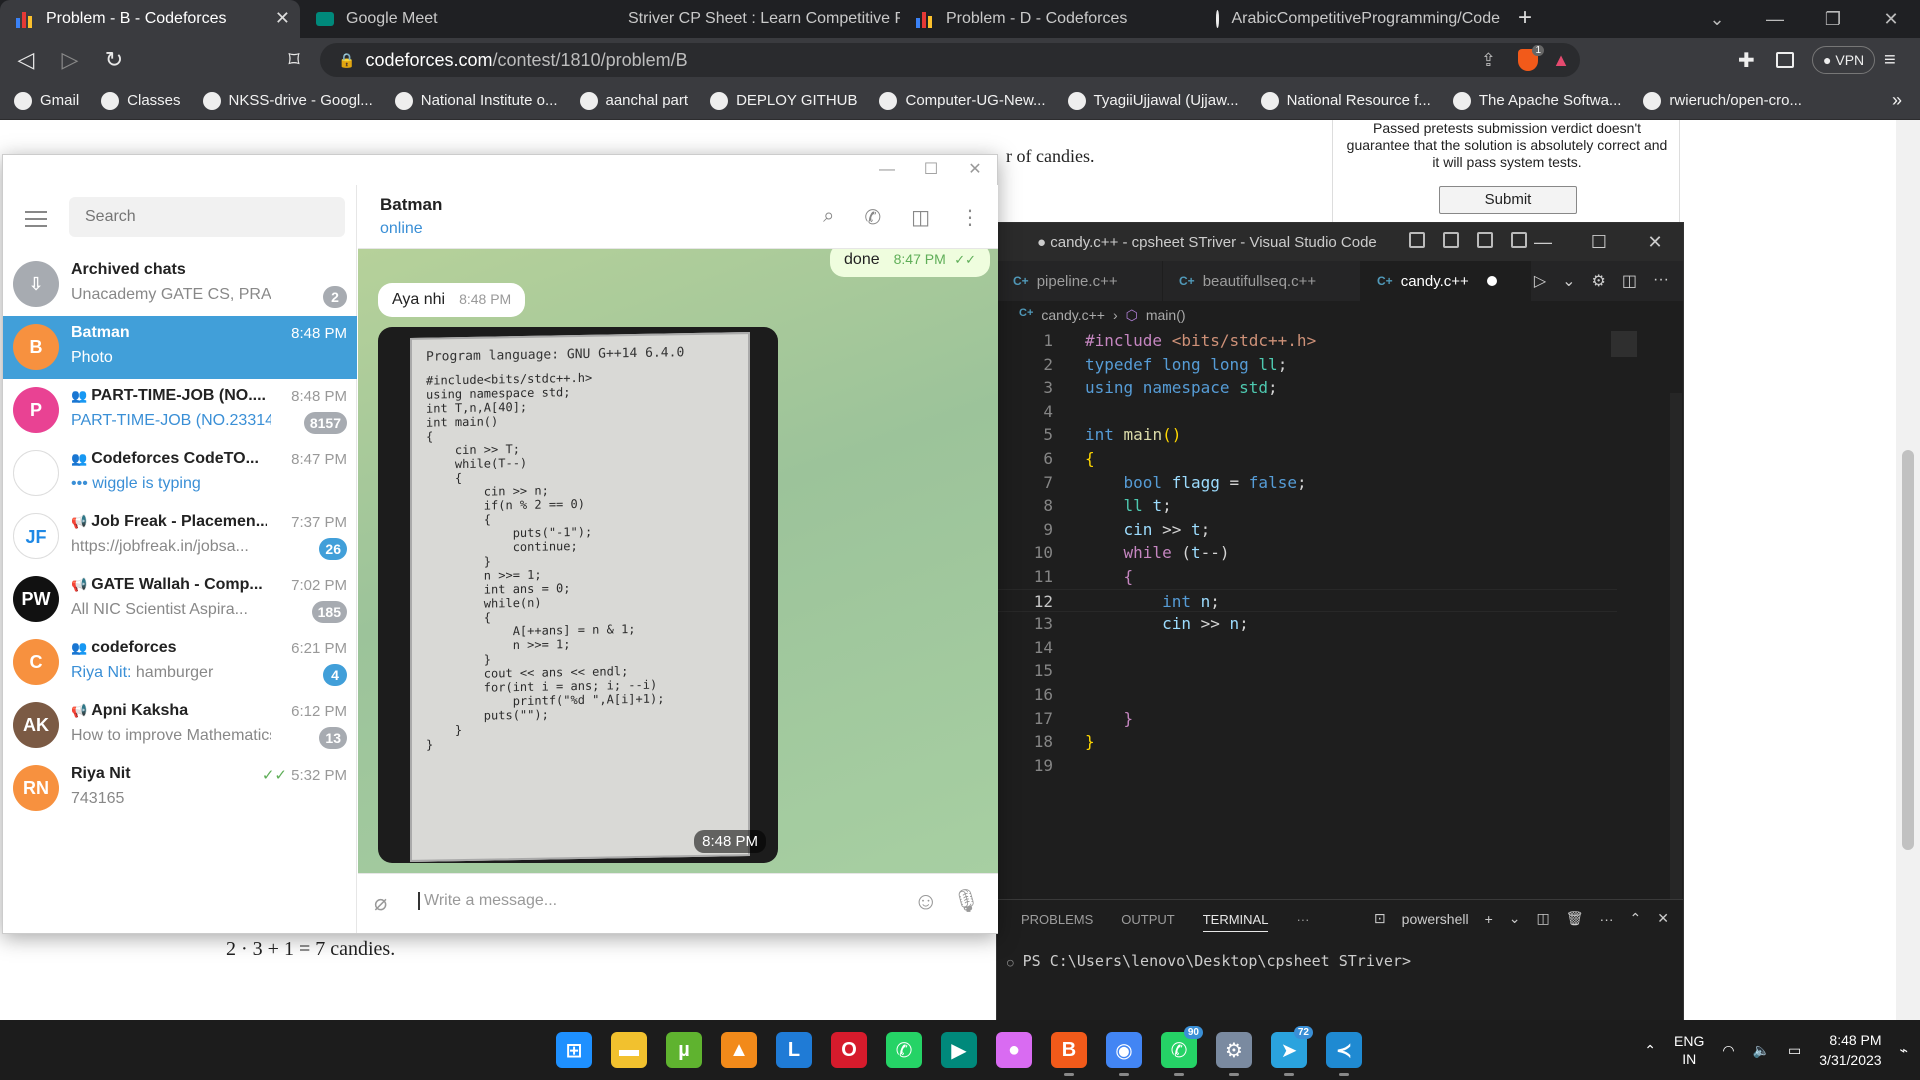  What do you see at coordinates (1450, 240) in the screenshot?
I see `toggle-panel-icon` at bounding box center [1450, 240].